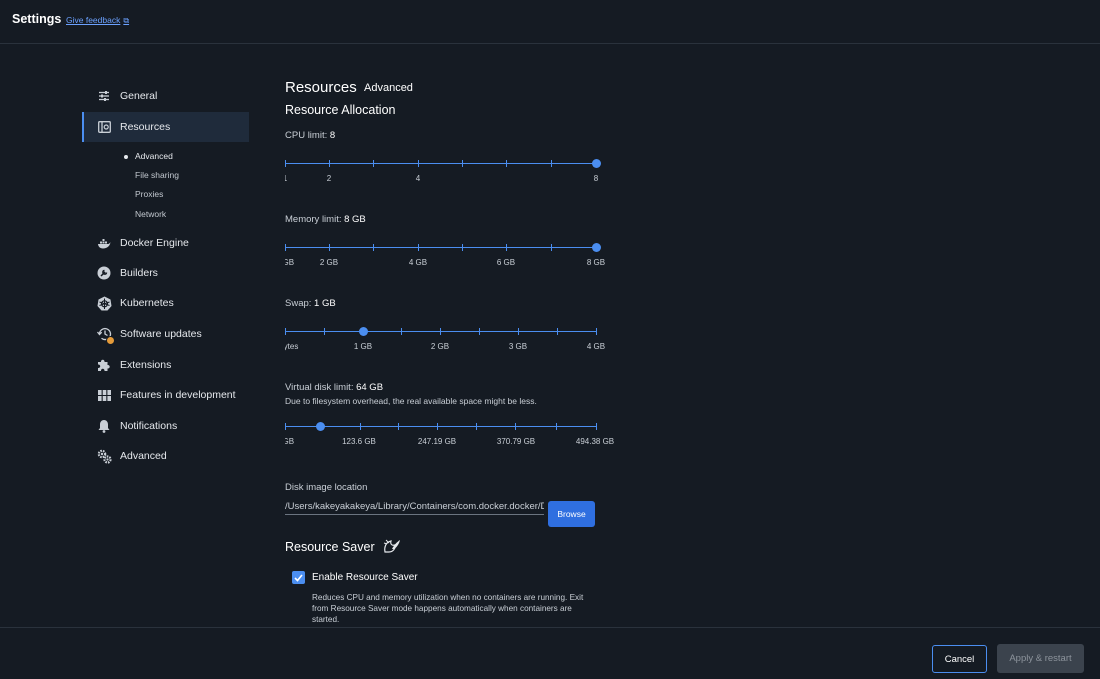 The width and height of the screenshot is (1100, 679). What do you see at coordinates (161, 334) in the screenshot?
I see `sidebar-item-label: Software updates` at bounding box center [161, 334].